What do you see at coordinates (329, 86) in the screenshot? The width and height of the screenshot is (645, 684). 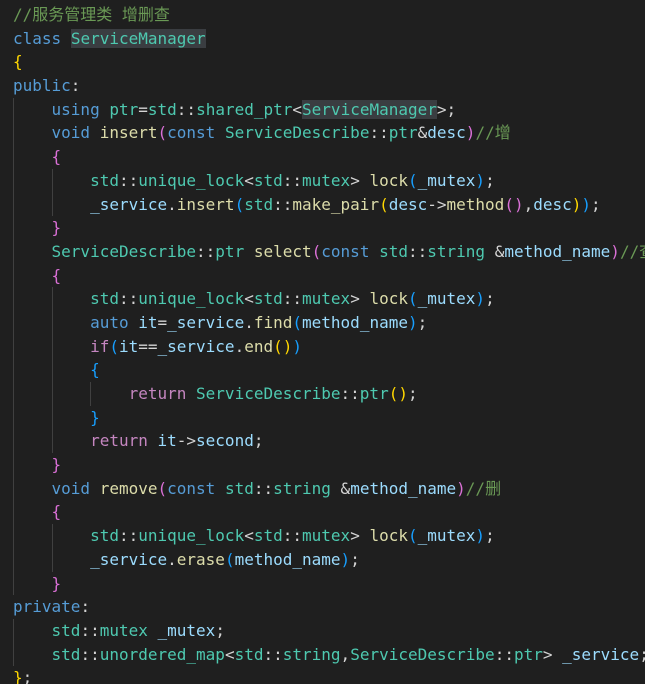 I see `code-line: public:` at bounding box center [329, 86].